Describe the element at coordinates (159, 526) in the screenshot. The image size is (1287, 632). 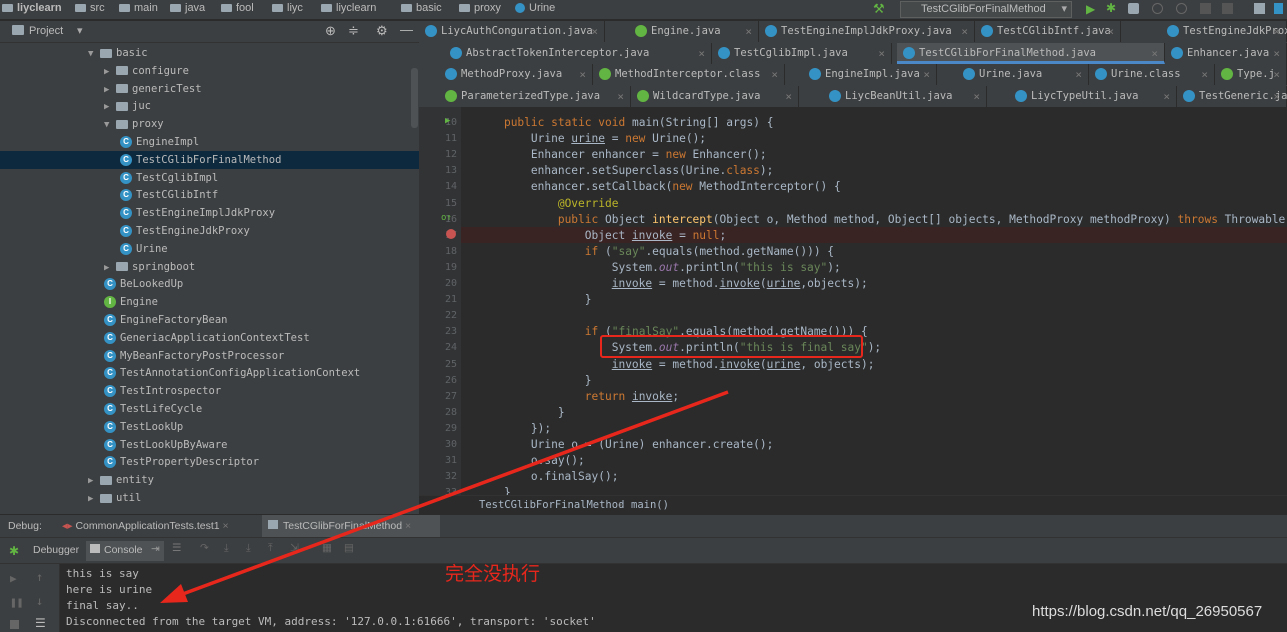
I see `debug-session-tab: ◂▸ CommonApplicationTests.test1 ×` at that location.